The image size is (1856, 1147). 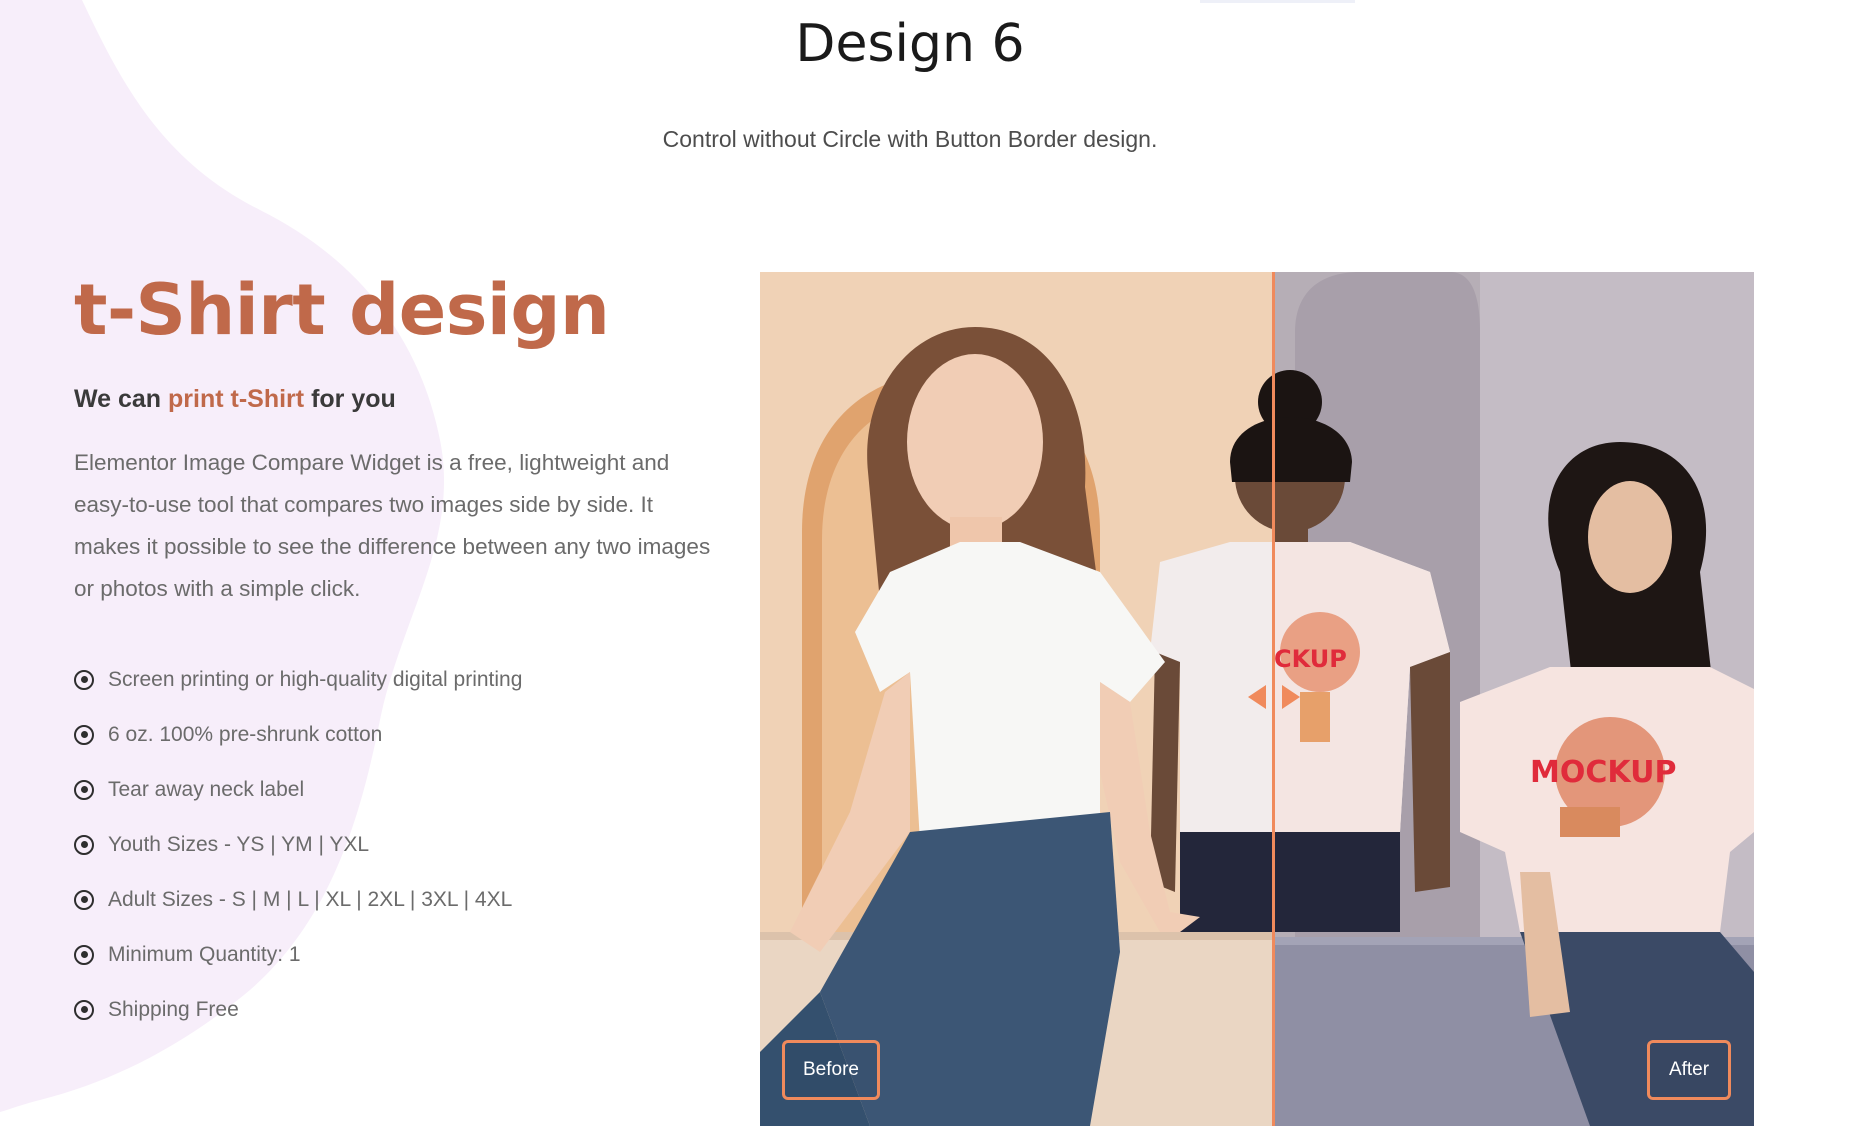 I want to click on feature-item: 6 oz. 100% pre-shrunk cotton, so click(x=404, y=734).